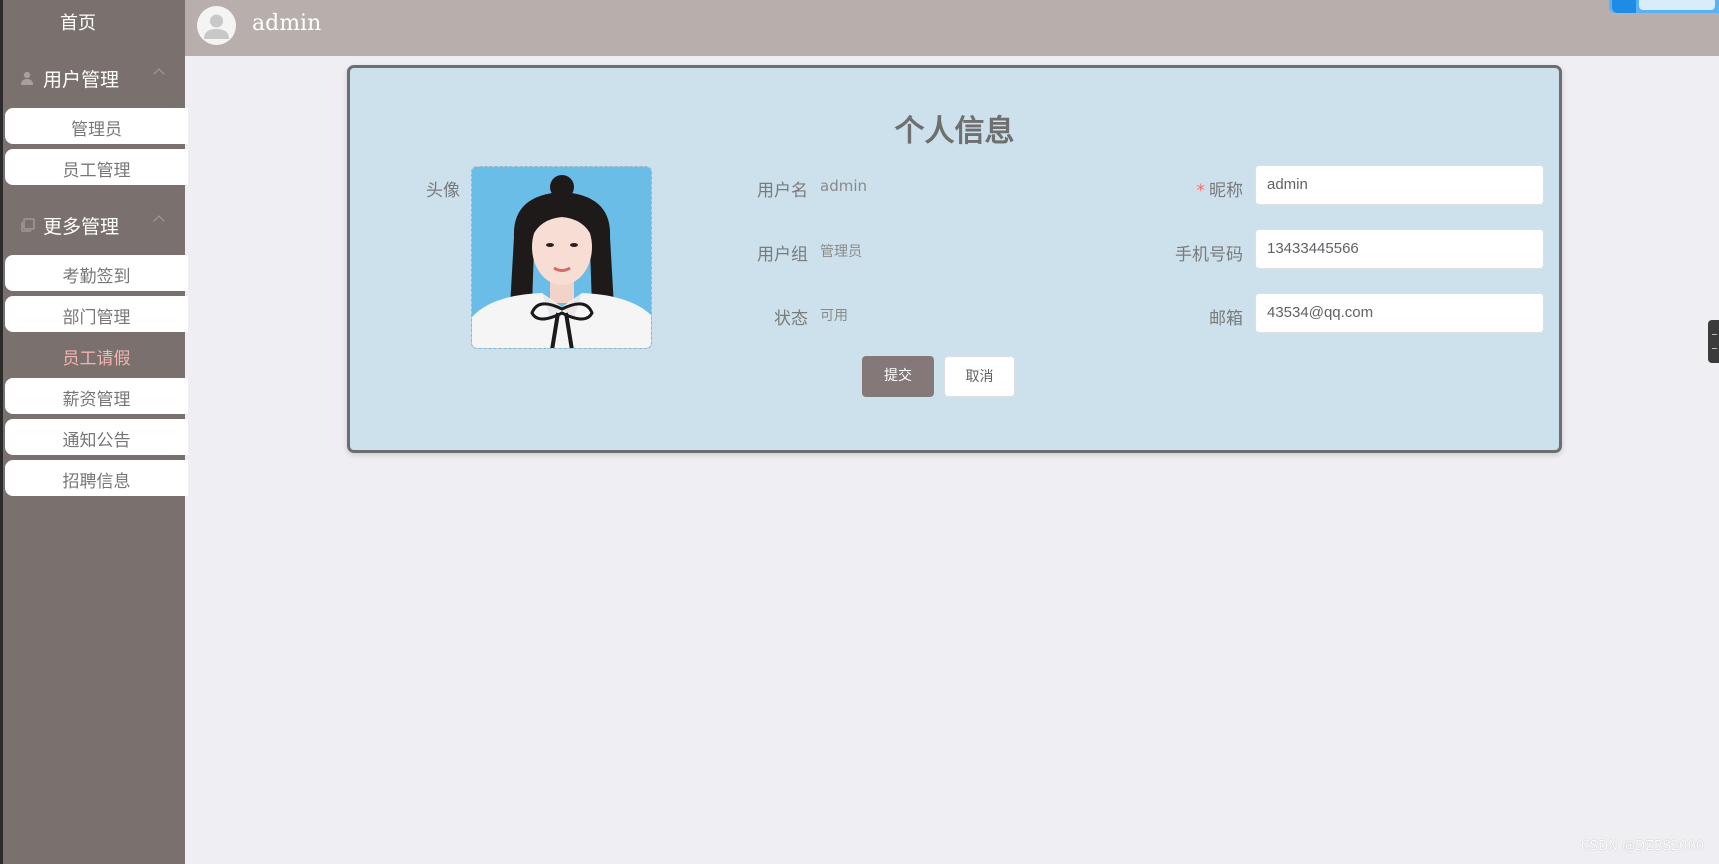  What do you see at coordinates (96, 167) in the screenshot?
I see `nav-item-employee-management: 员工管理` at bounding box center [96, 167].